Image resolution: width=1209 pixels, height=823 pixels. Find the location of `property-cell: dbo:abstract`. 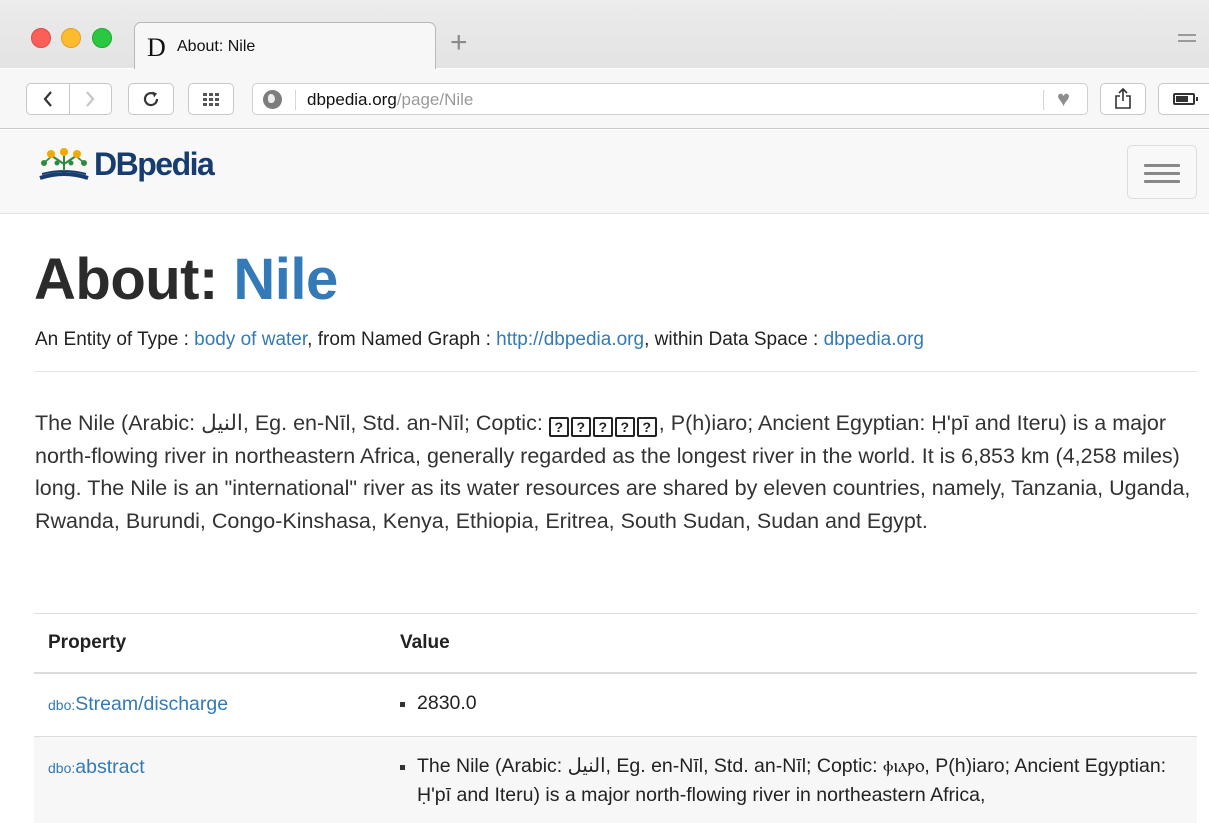

property-cell: dbo:abstract is located at coordinates (210, 779).